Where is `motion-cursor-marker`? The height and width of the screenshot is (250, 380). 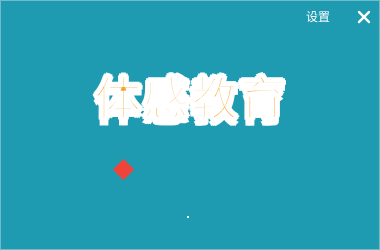 motion-cursor-marker is located at coordinates (123, 169).